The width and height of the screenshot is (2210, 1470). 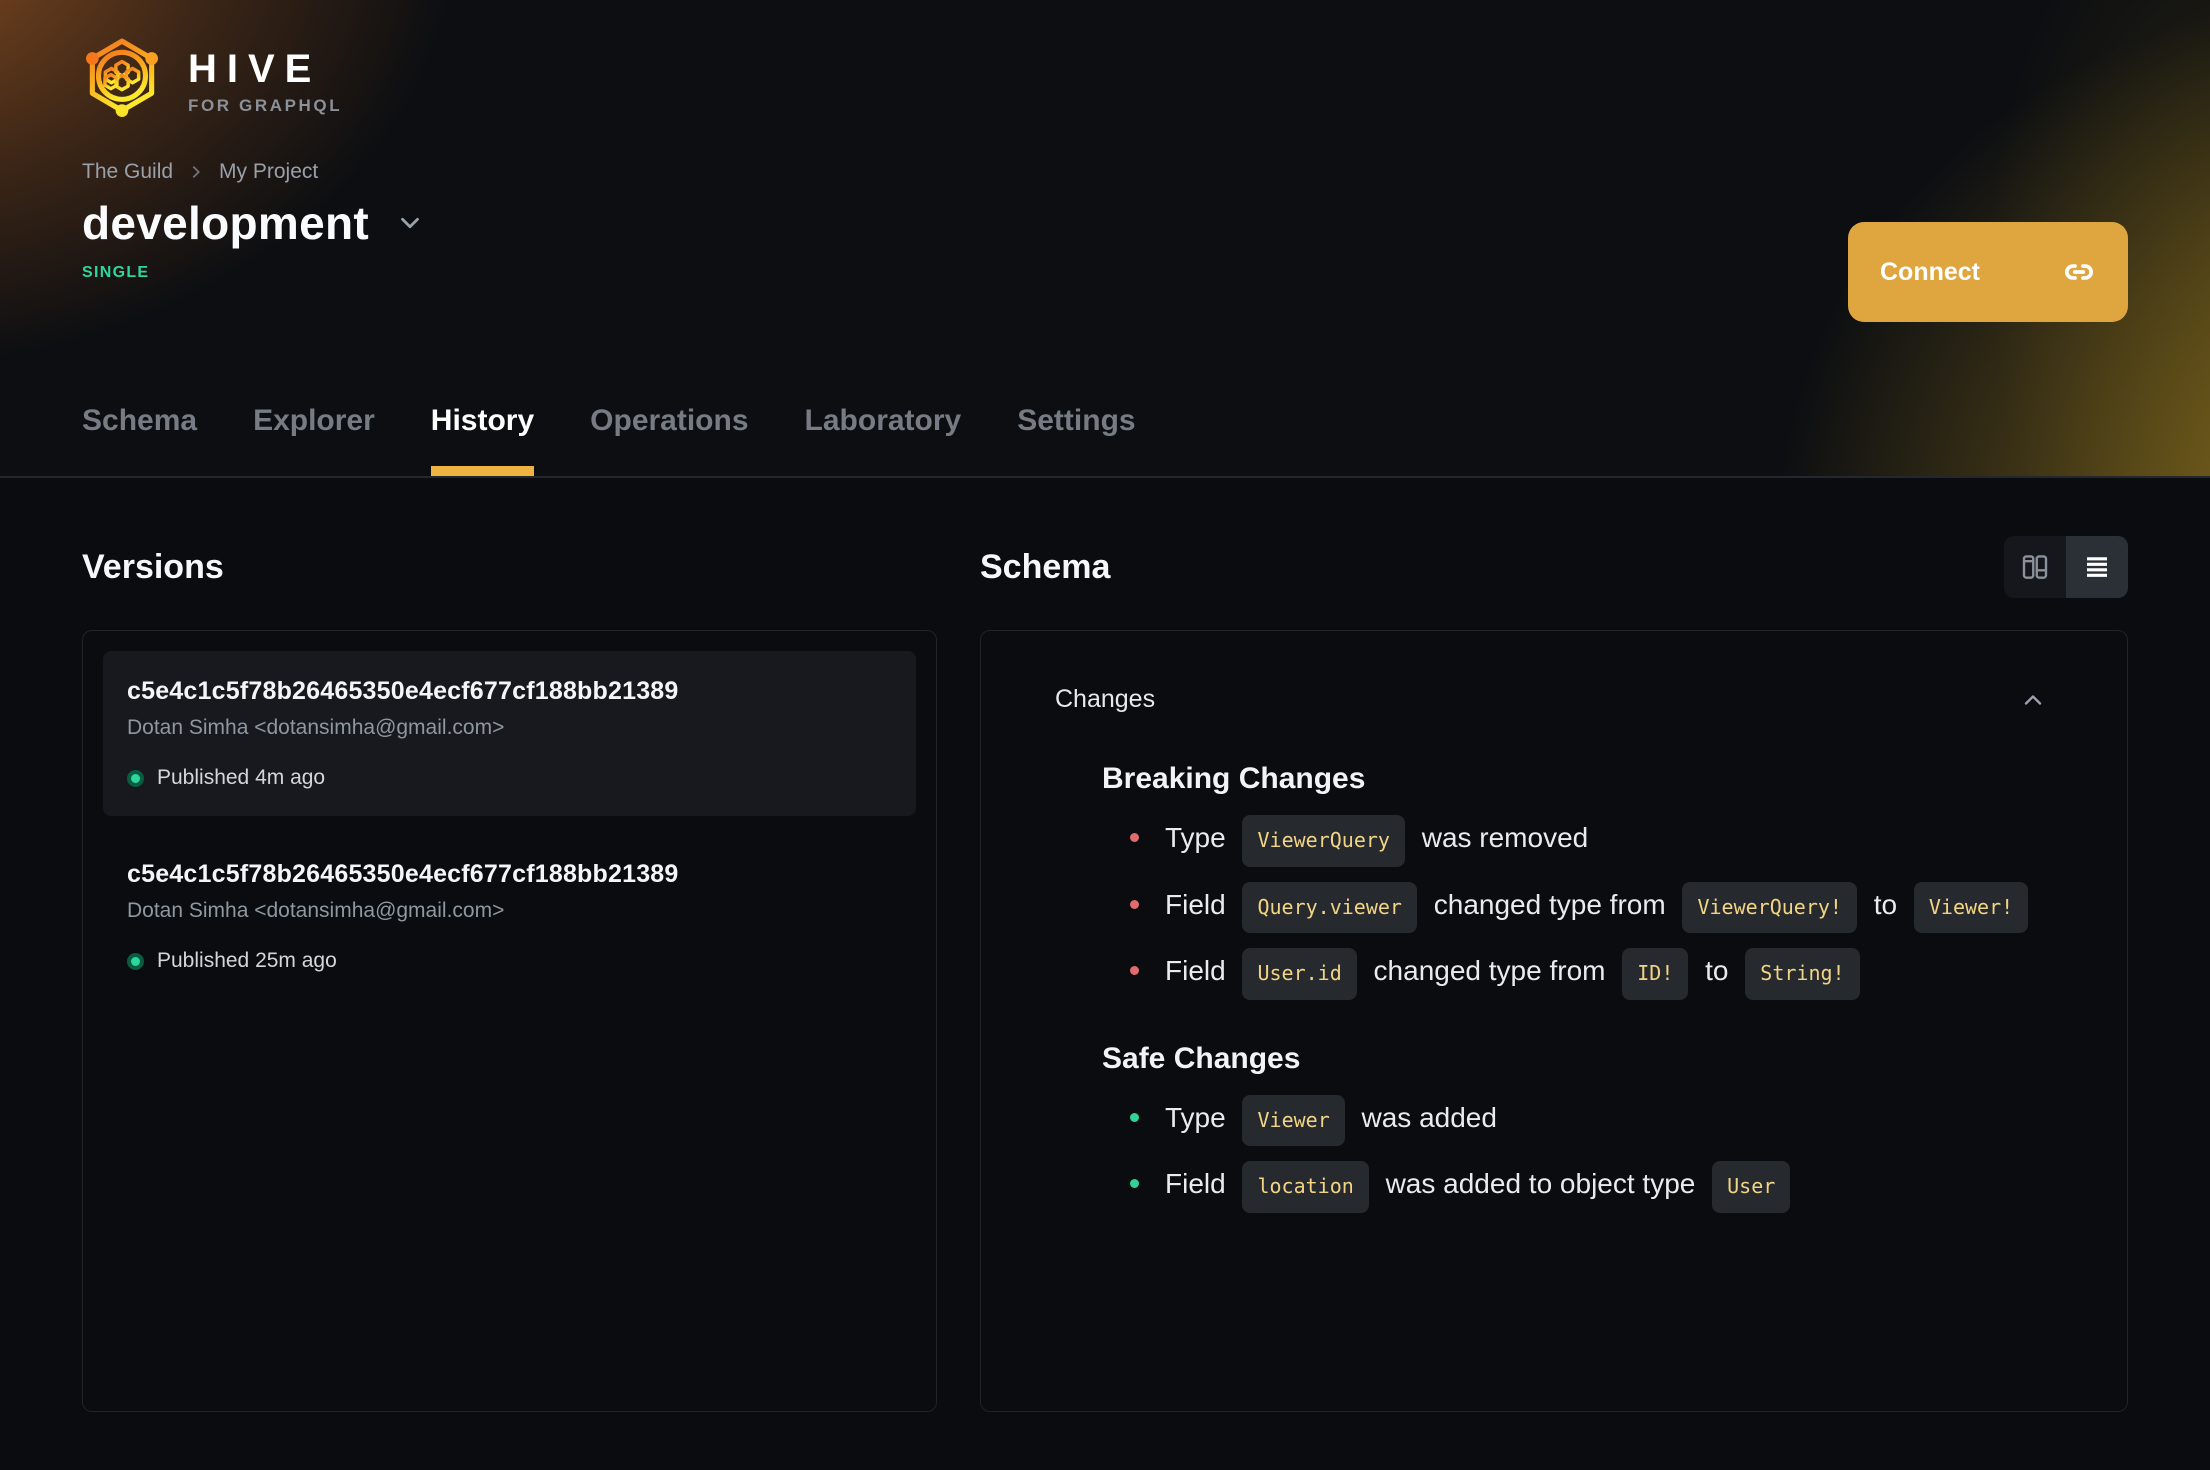 What do you see at coordinates (1201, 1058) in the screenshot?
I see `change-section-title: Safe Changes` at bounding box center [1201, 1058].